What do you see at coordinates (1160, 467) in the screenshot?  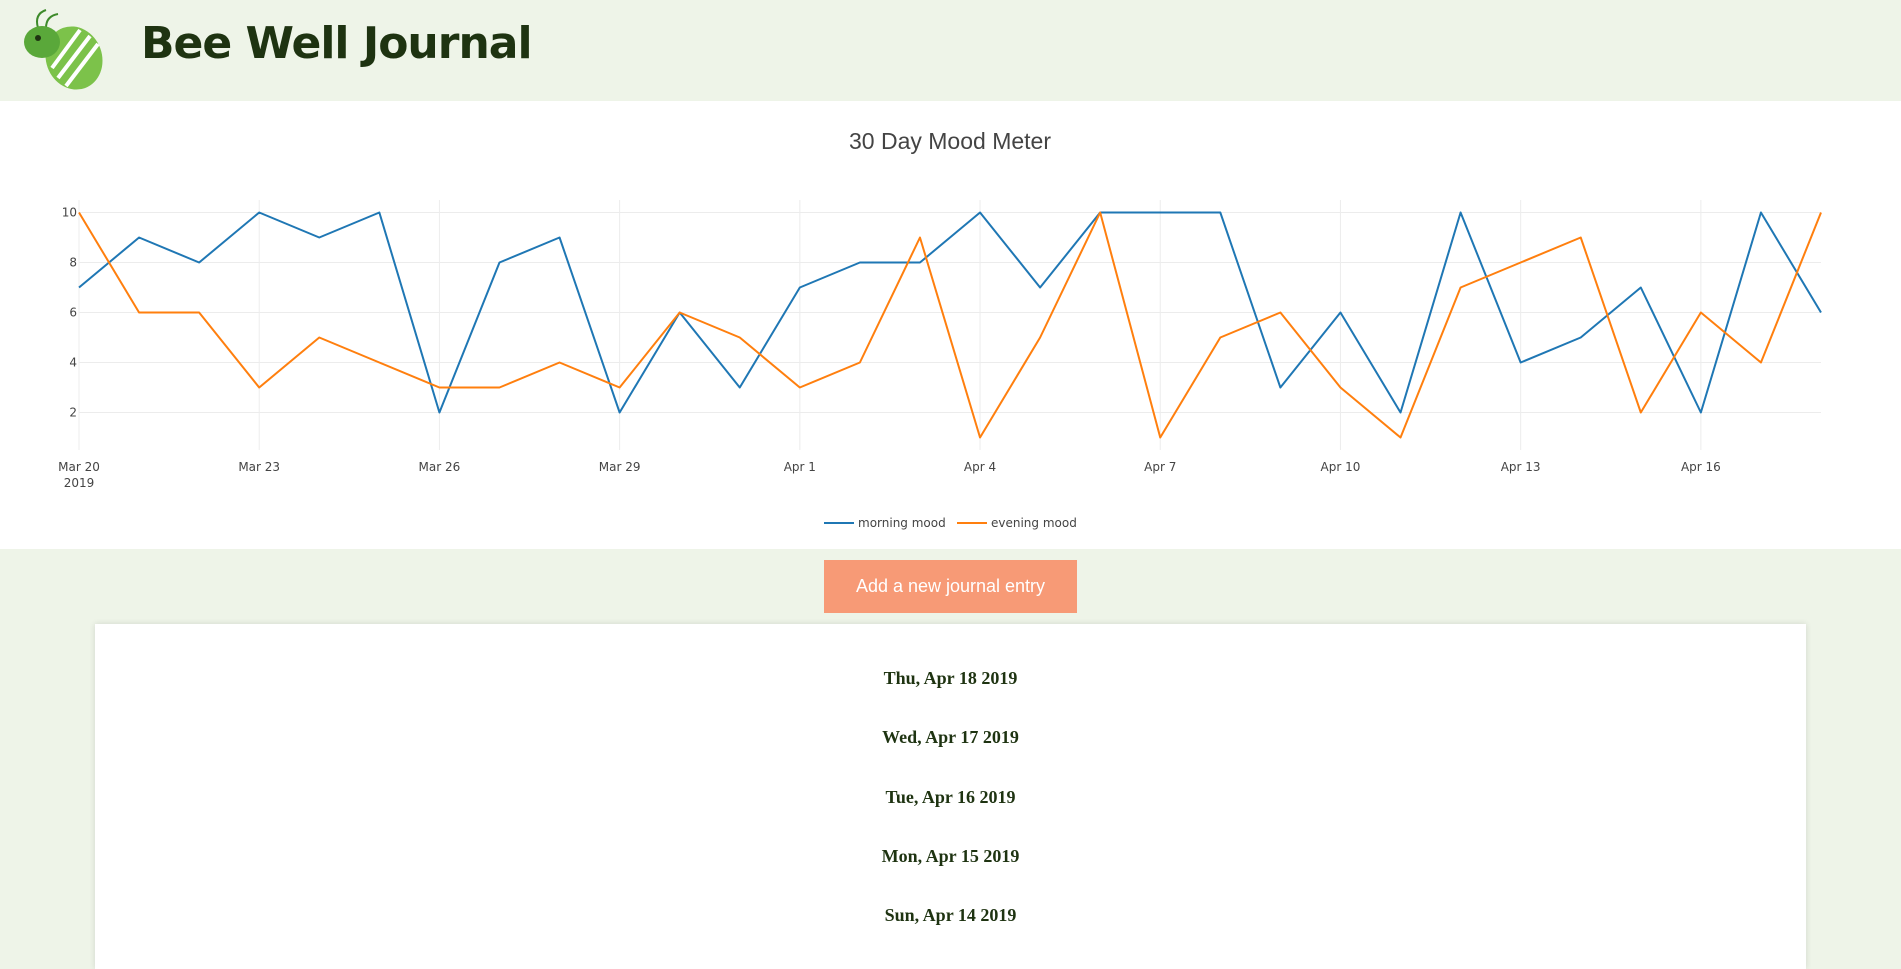 I see `x-tick-label: Apr 7` at bounding box center [1160, 467].